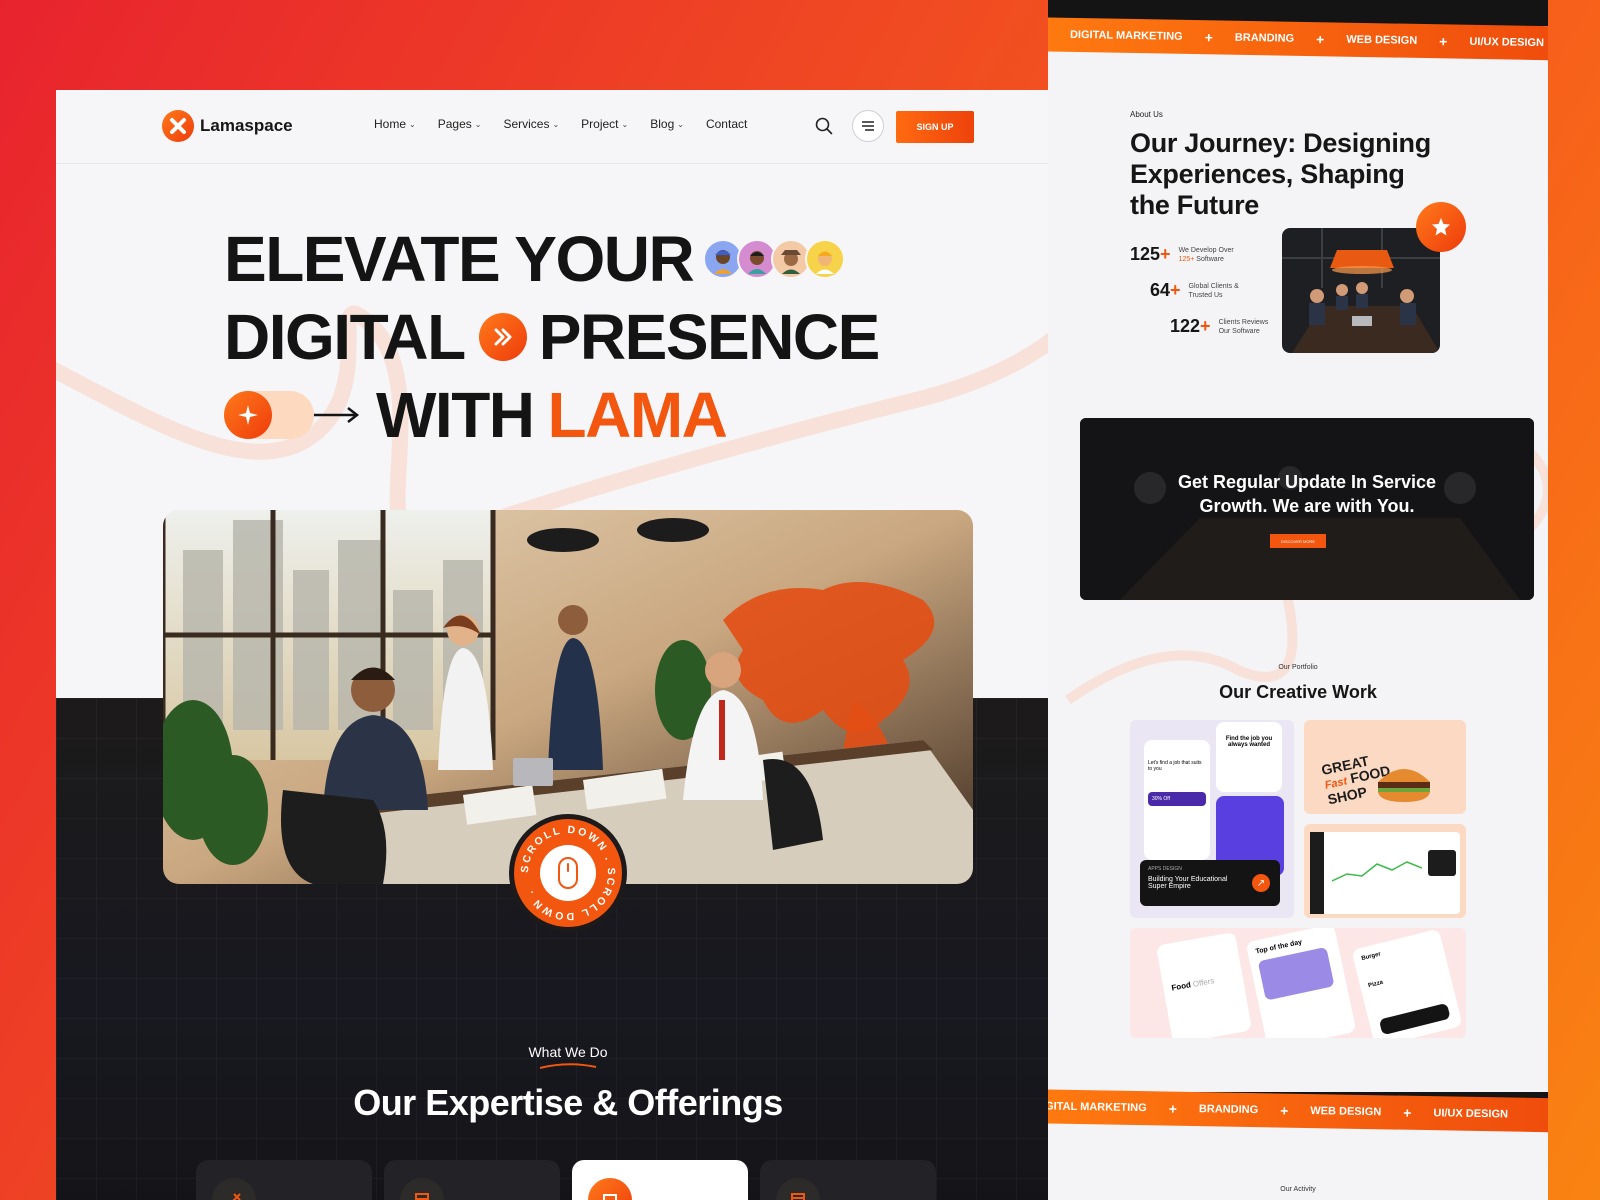 The width and height of the screenshot is (1600, 1200). I want to click on about-image, so click(1361, 290).